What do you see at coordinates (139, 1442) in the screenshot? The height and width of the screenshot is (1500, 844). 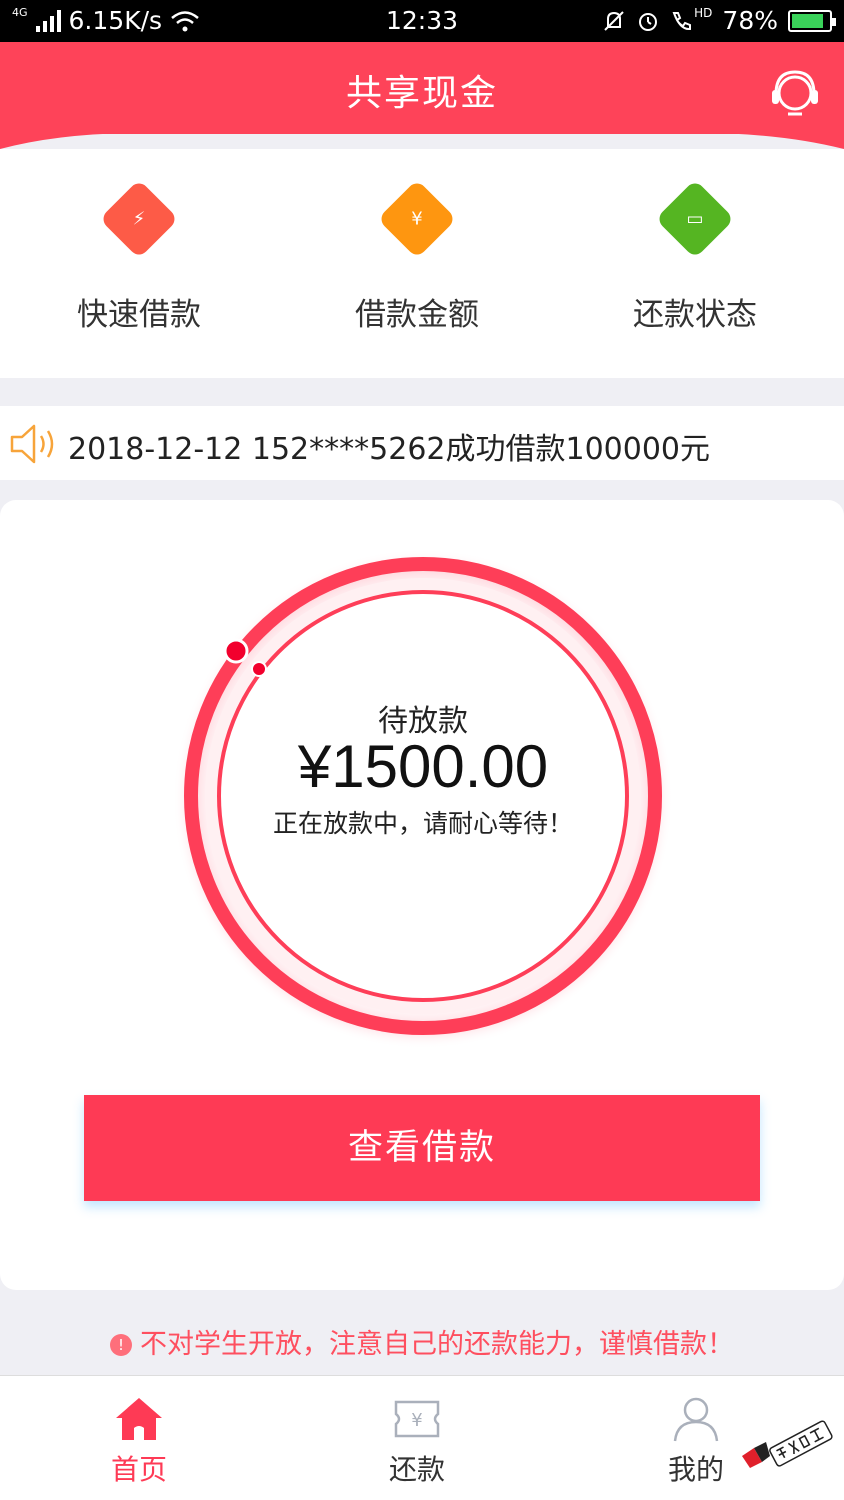 I see `tab-home: 首页` at bounding box center [139, 1442].